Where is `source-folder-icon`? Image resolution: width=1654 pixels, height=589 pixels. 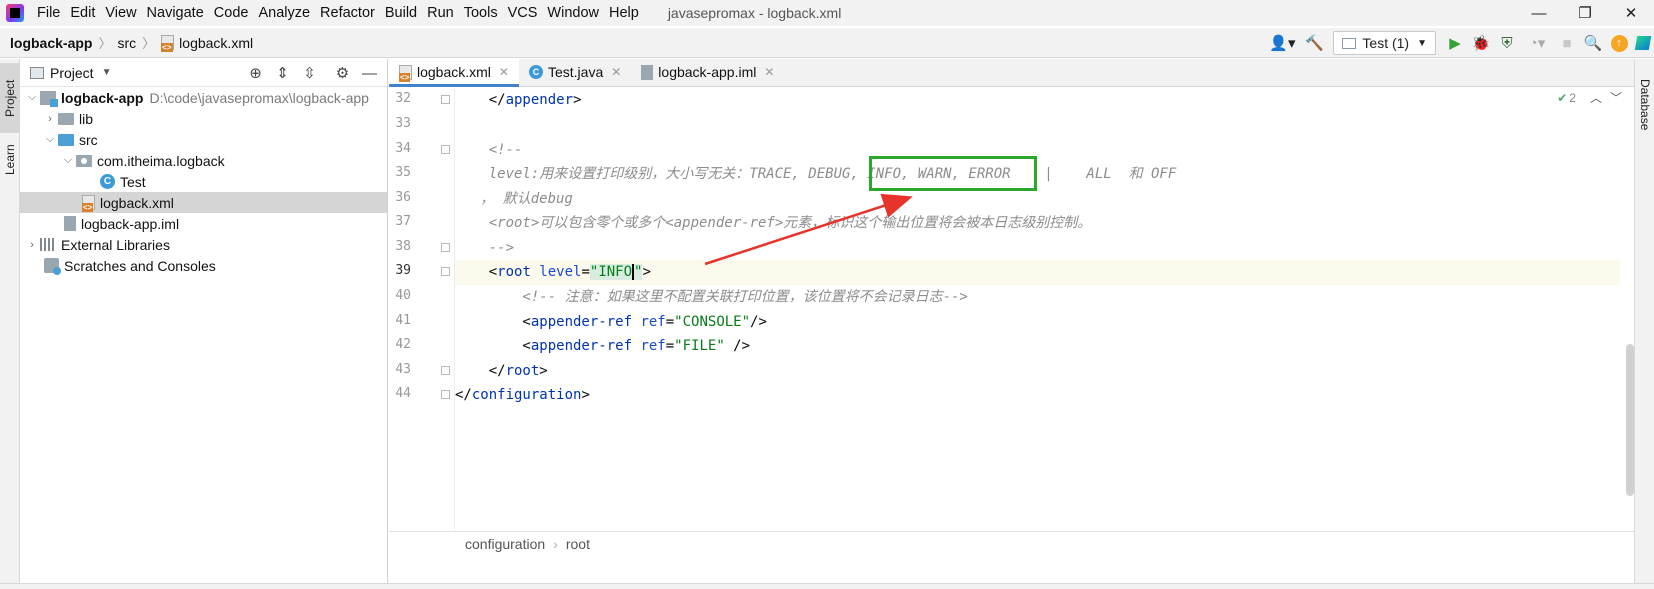
source-folder-icon is located at coordinates (66, 139).